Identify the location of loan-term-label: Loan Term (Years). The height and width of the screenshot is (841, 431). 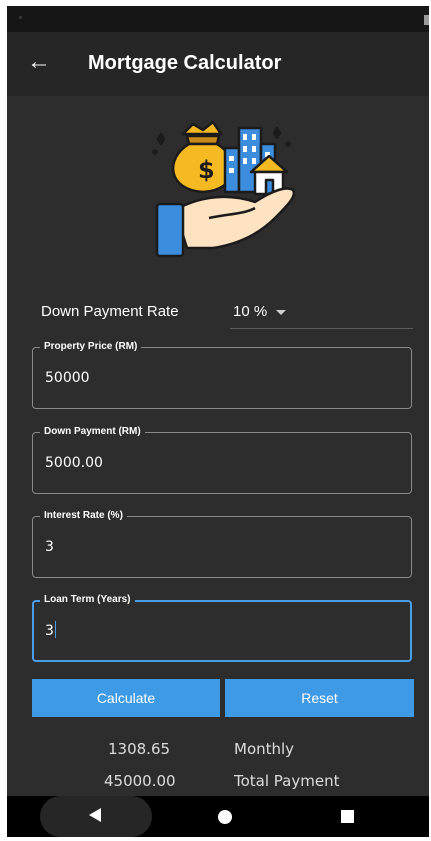
(87, 600).